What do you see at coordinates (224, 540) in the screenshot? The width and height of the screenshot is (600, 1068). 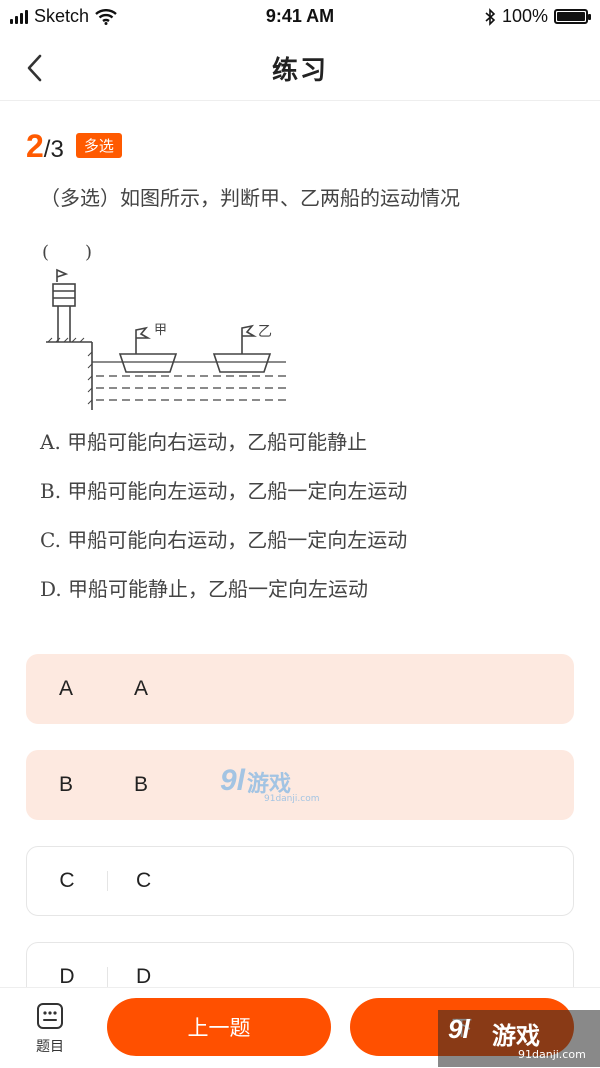 I see `option-c-text: C. 甲船可能向右运动，乙船一定向左运动` at bounding box center [224, 540].